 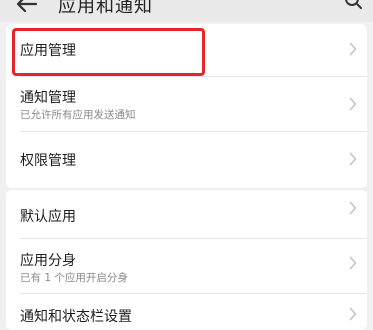 I want to click on search-icon, so click(x=353, y=5).